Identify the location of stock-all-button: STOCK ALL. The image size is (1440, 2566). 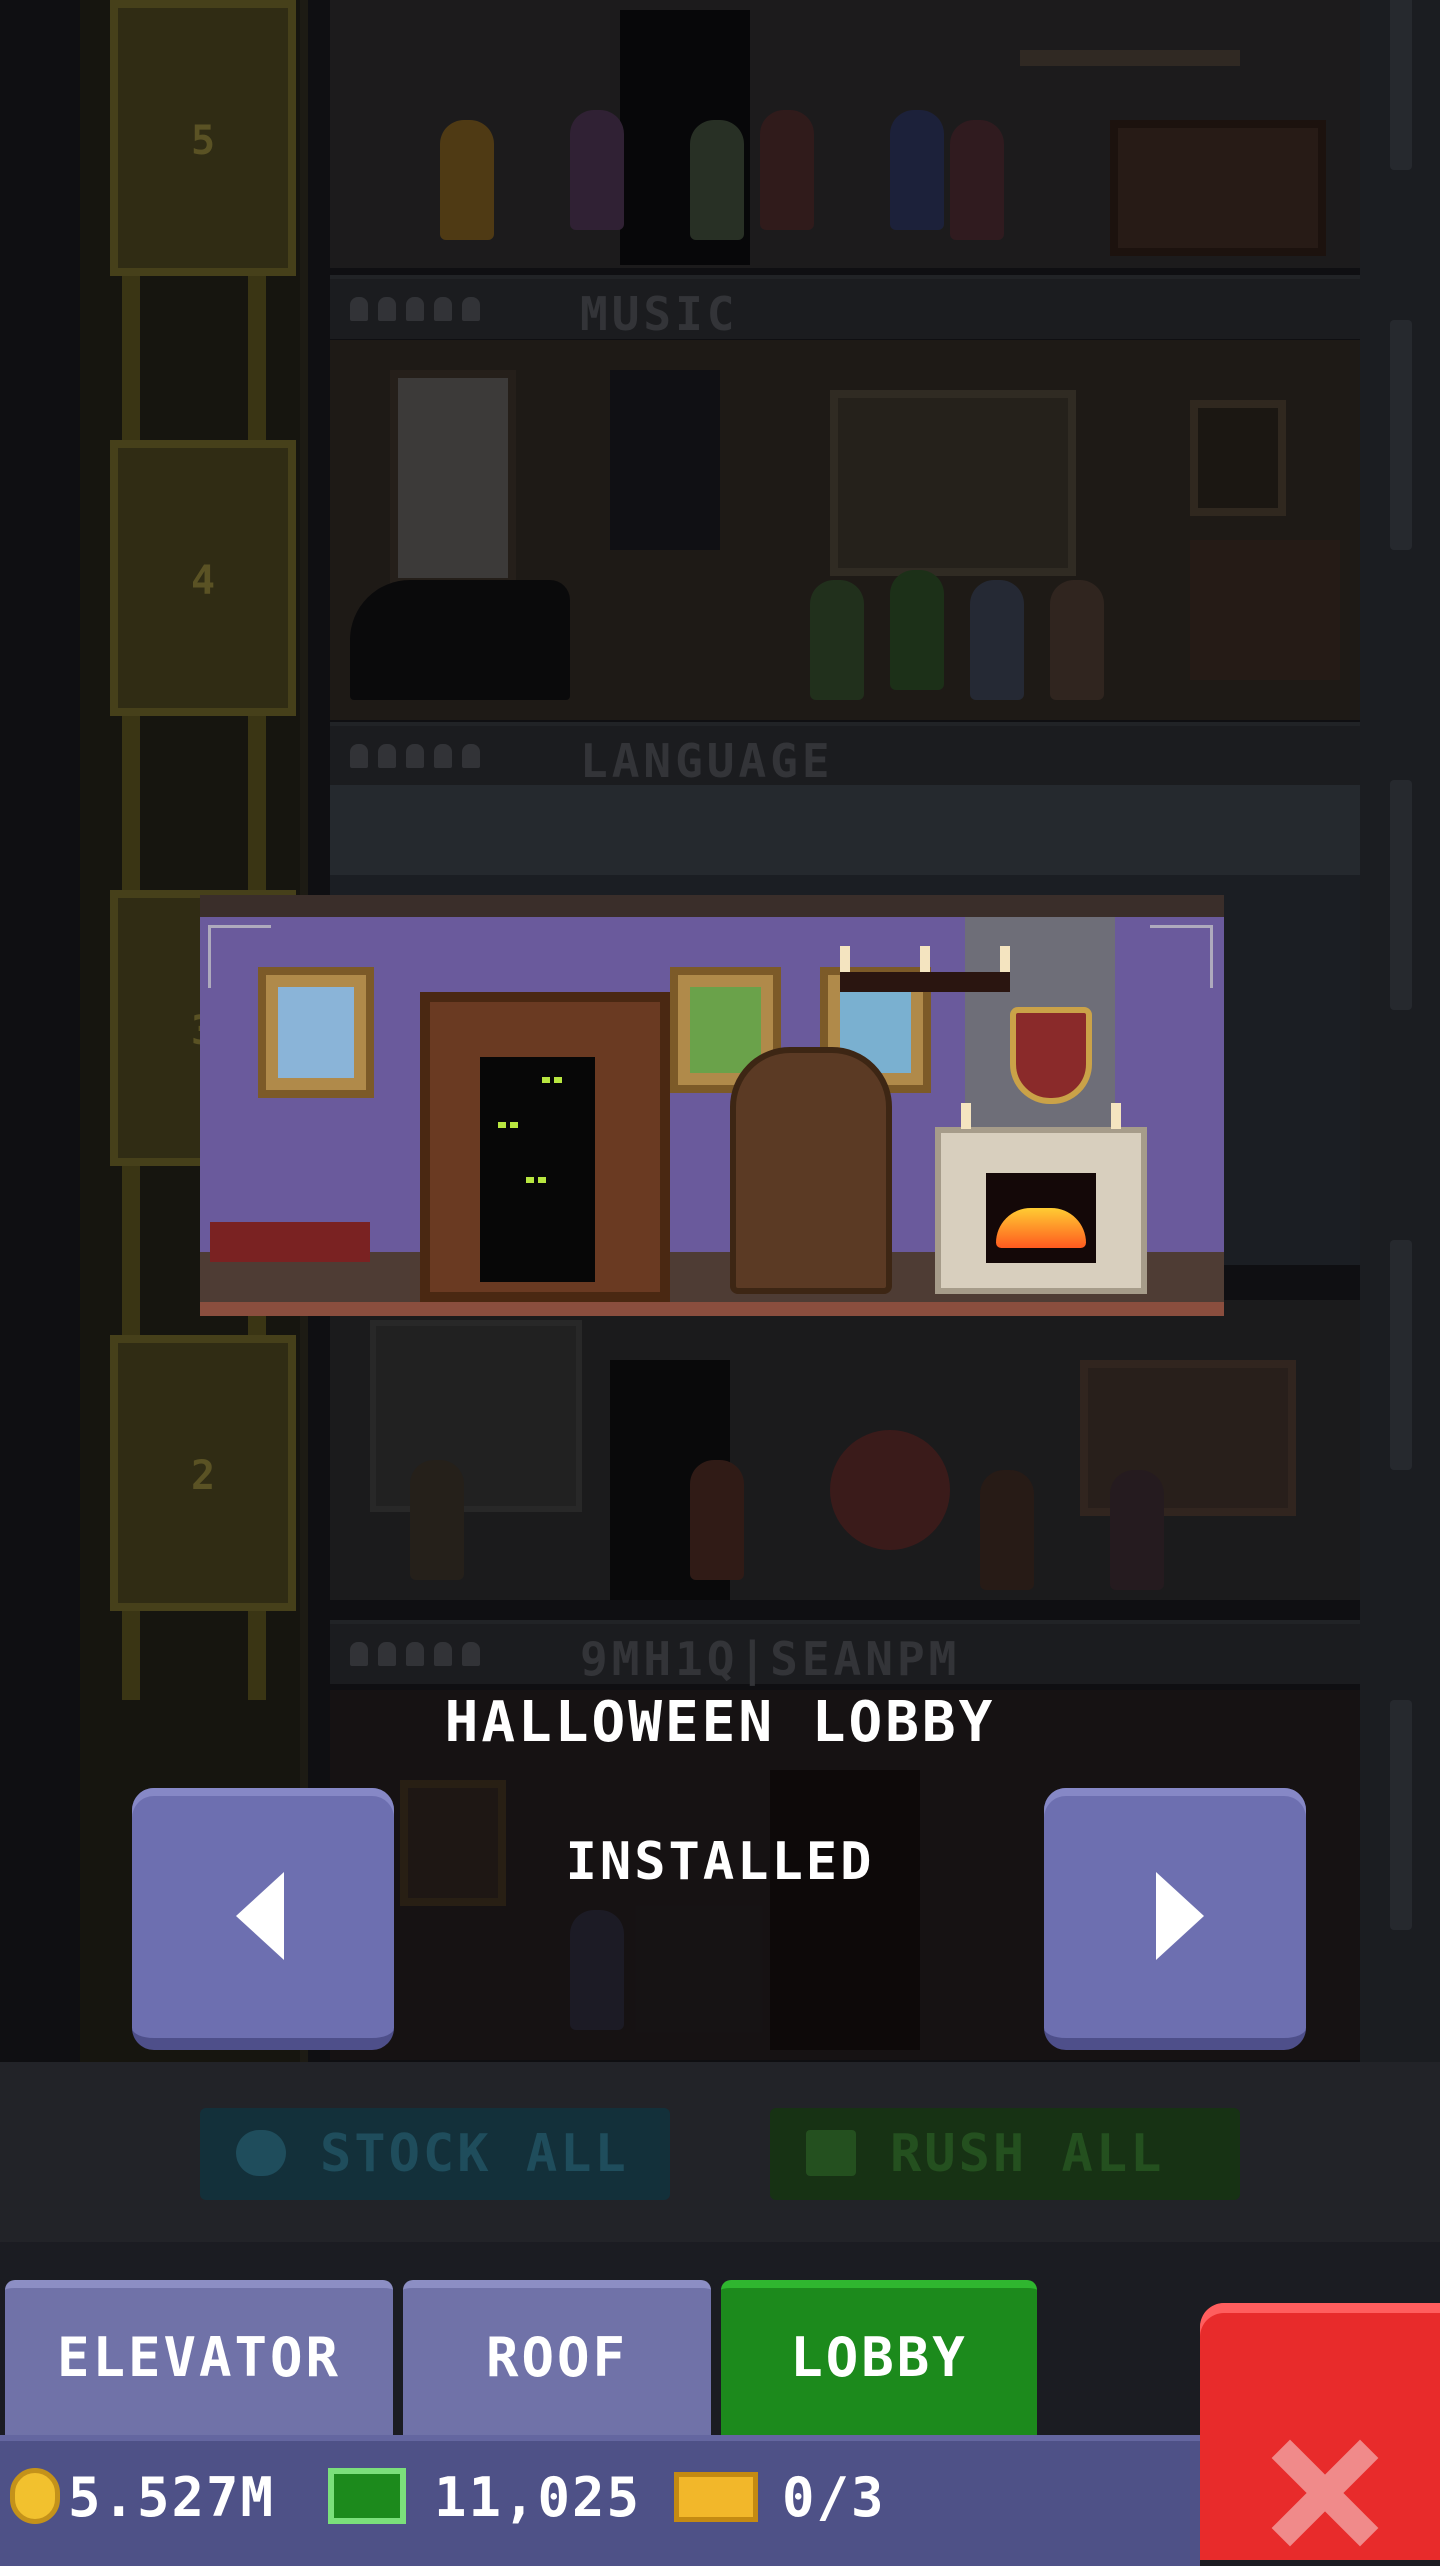
(435, 2154).